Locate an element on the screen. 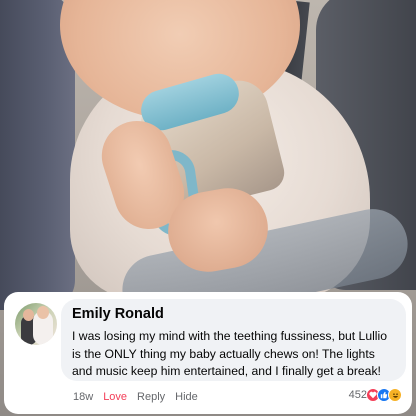 The image size is (416, 416). avatar is located at coordinates (36, 324).